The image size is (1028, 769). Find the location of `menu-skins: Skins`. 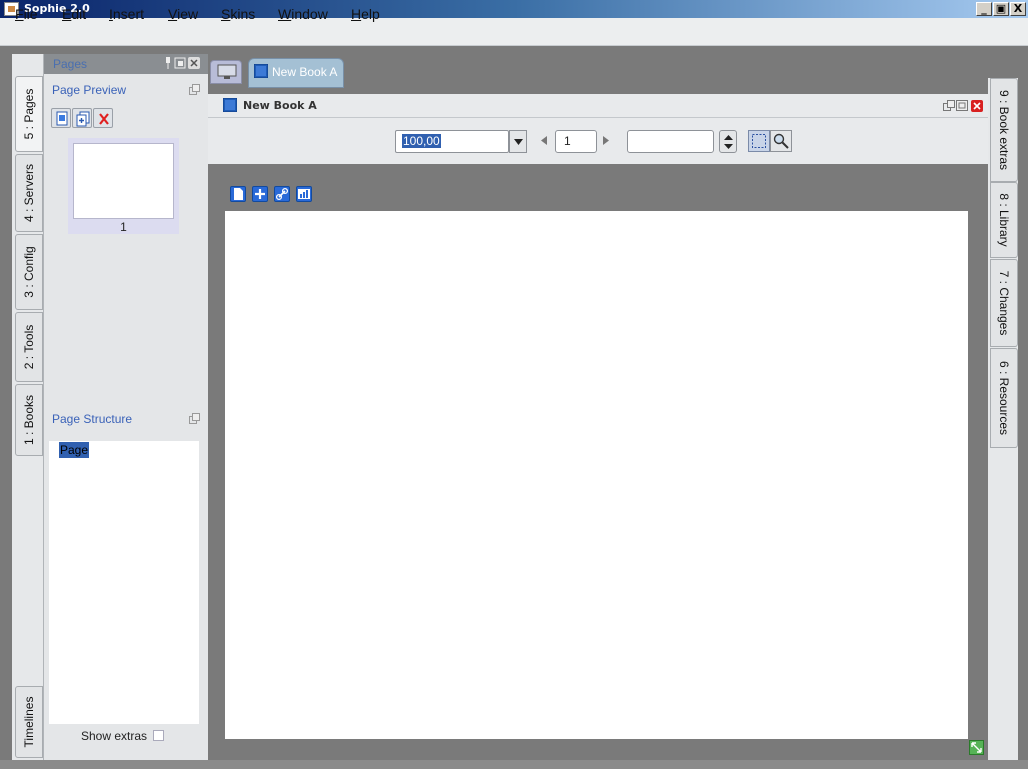

menu-skins: Skins is located at coordinates (238, 14).